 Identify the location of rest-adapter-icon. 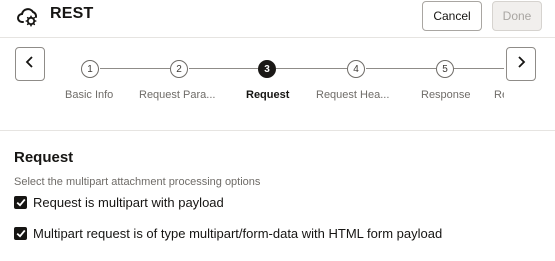
(29, 16).